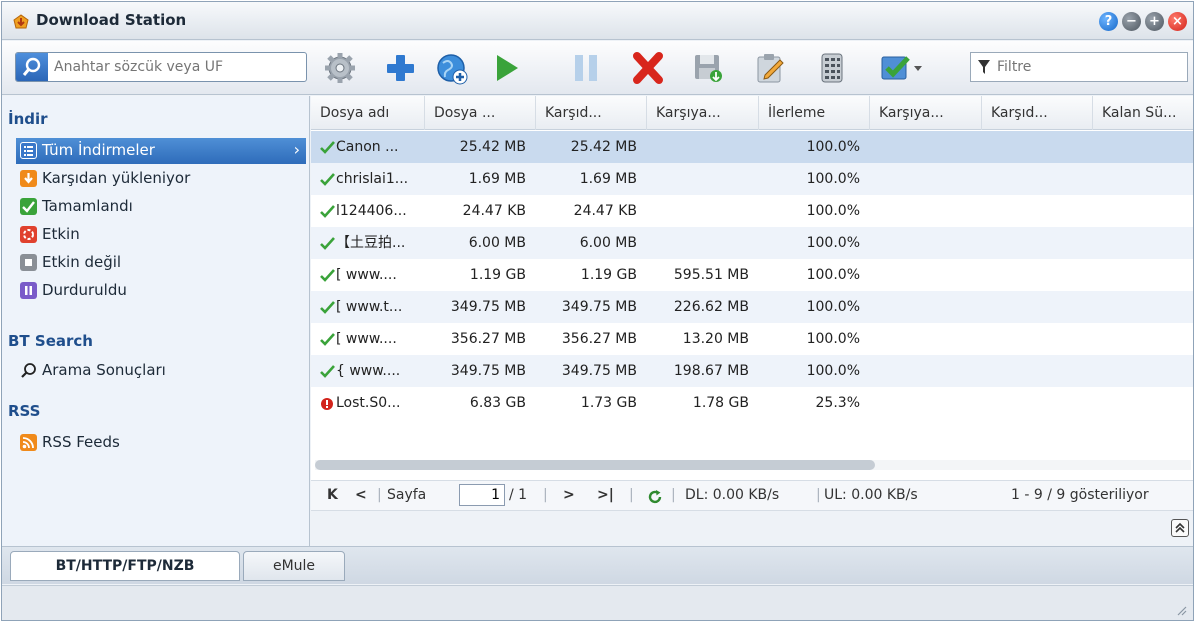 This screenshot has width=1196, height=623. What do you see at coordinates (595, 465) in the screenshot?
I see `scrollbar-thumb` at bounding box center [595, 465].